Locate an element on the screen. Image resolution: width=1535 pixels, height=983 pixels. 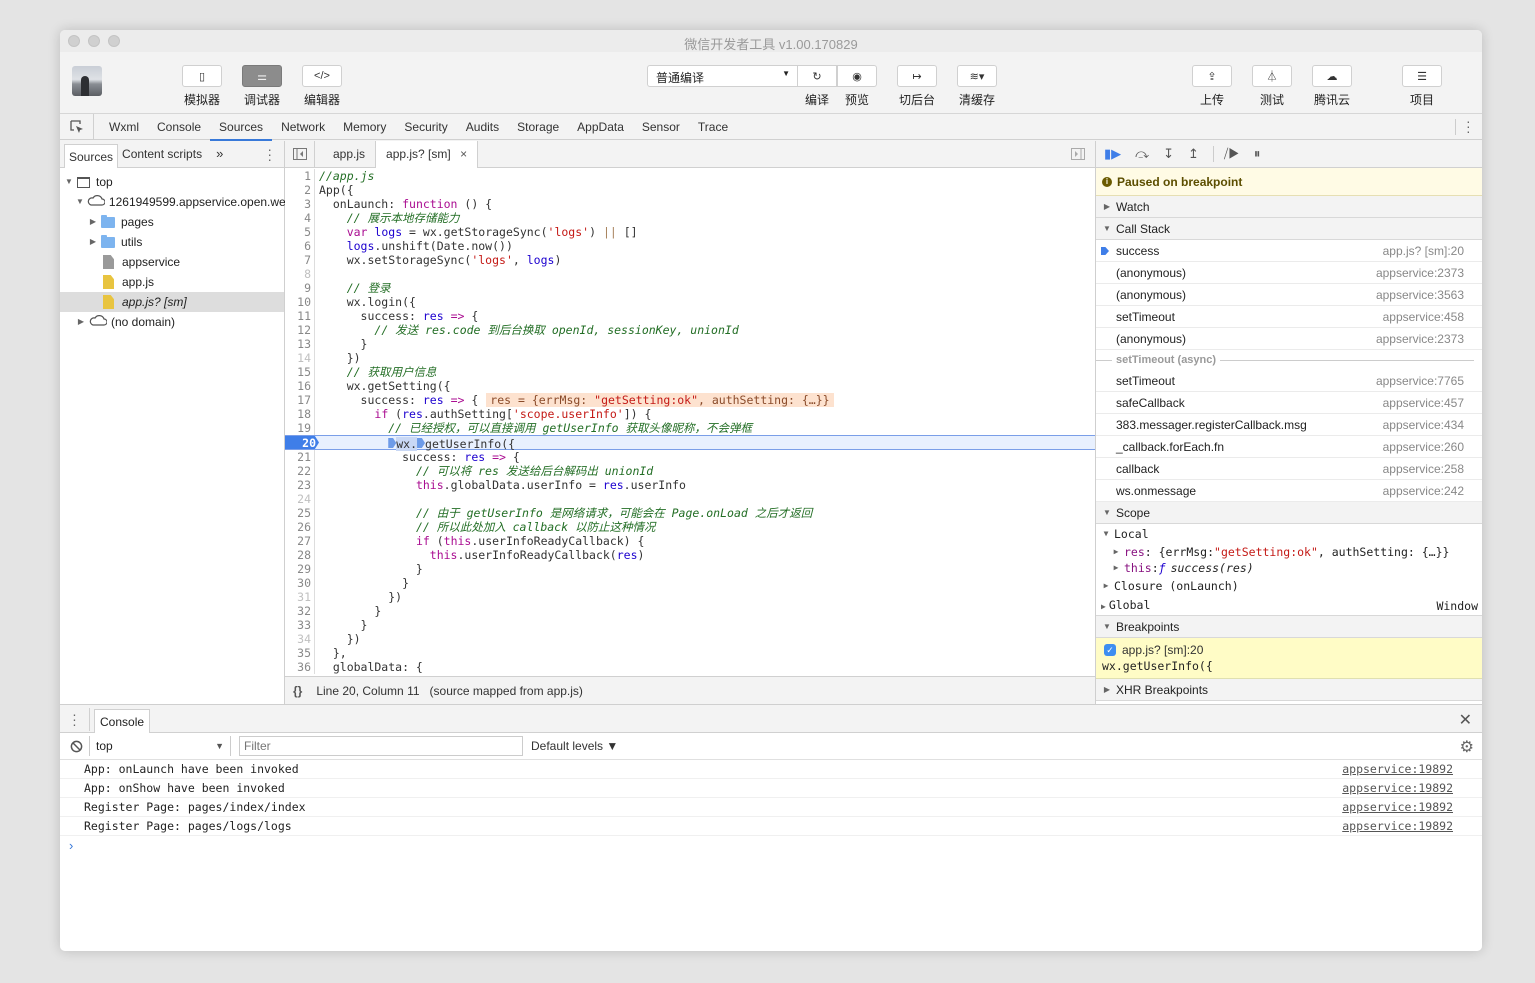
line-number: 24 is located at coordinates (300, 499).